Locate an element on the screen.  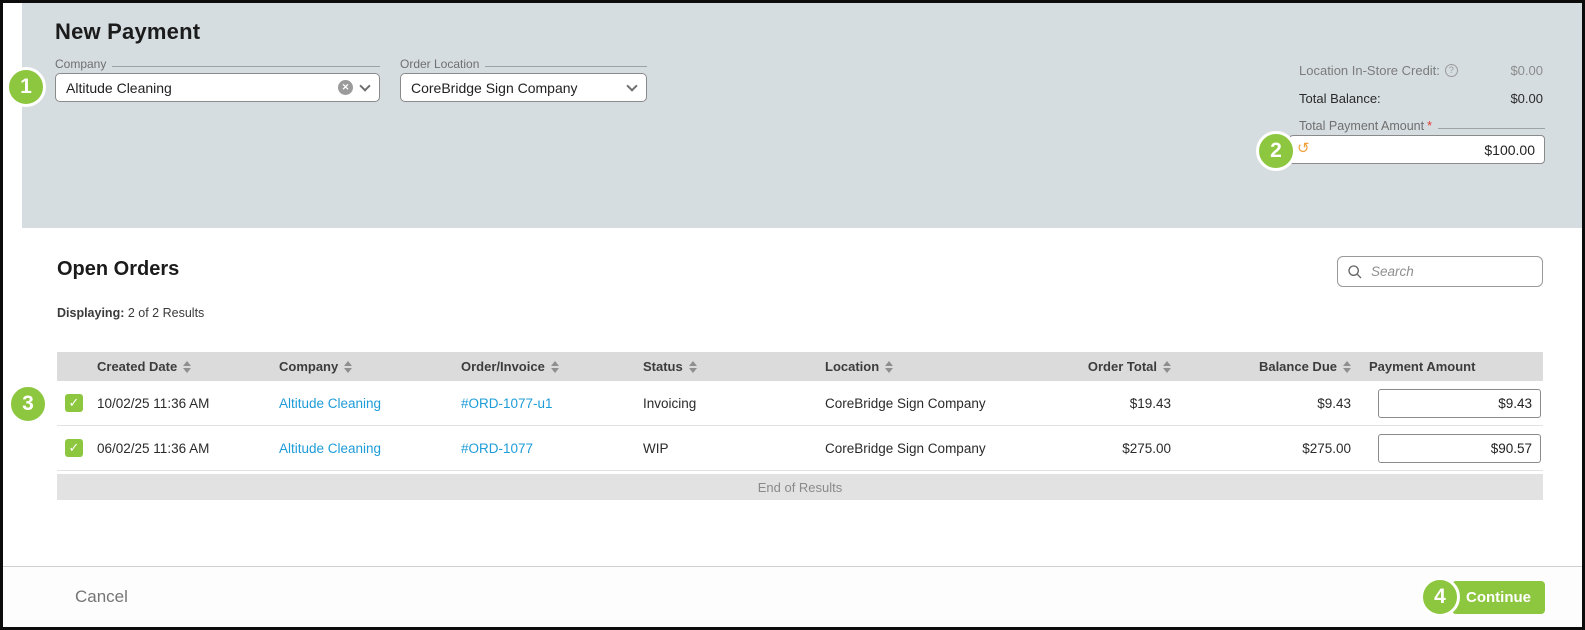
col-header-payment-amount: Payment Amount is located at coordinates (1422, 366).